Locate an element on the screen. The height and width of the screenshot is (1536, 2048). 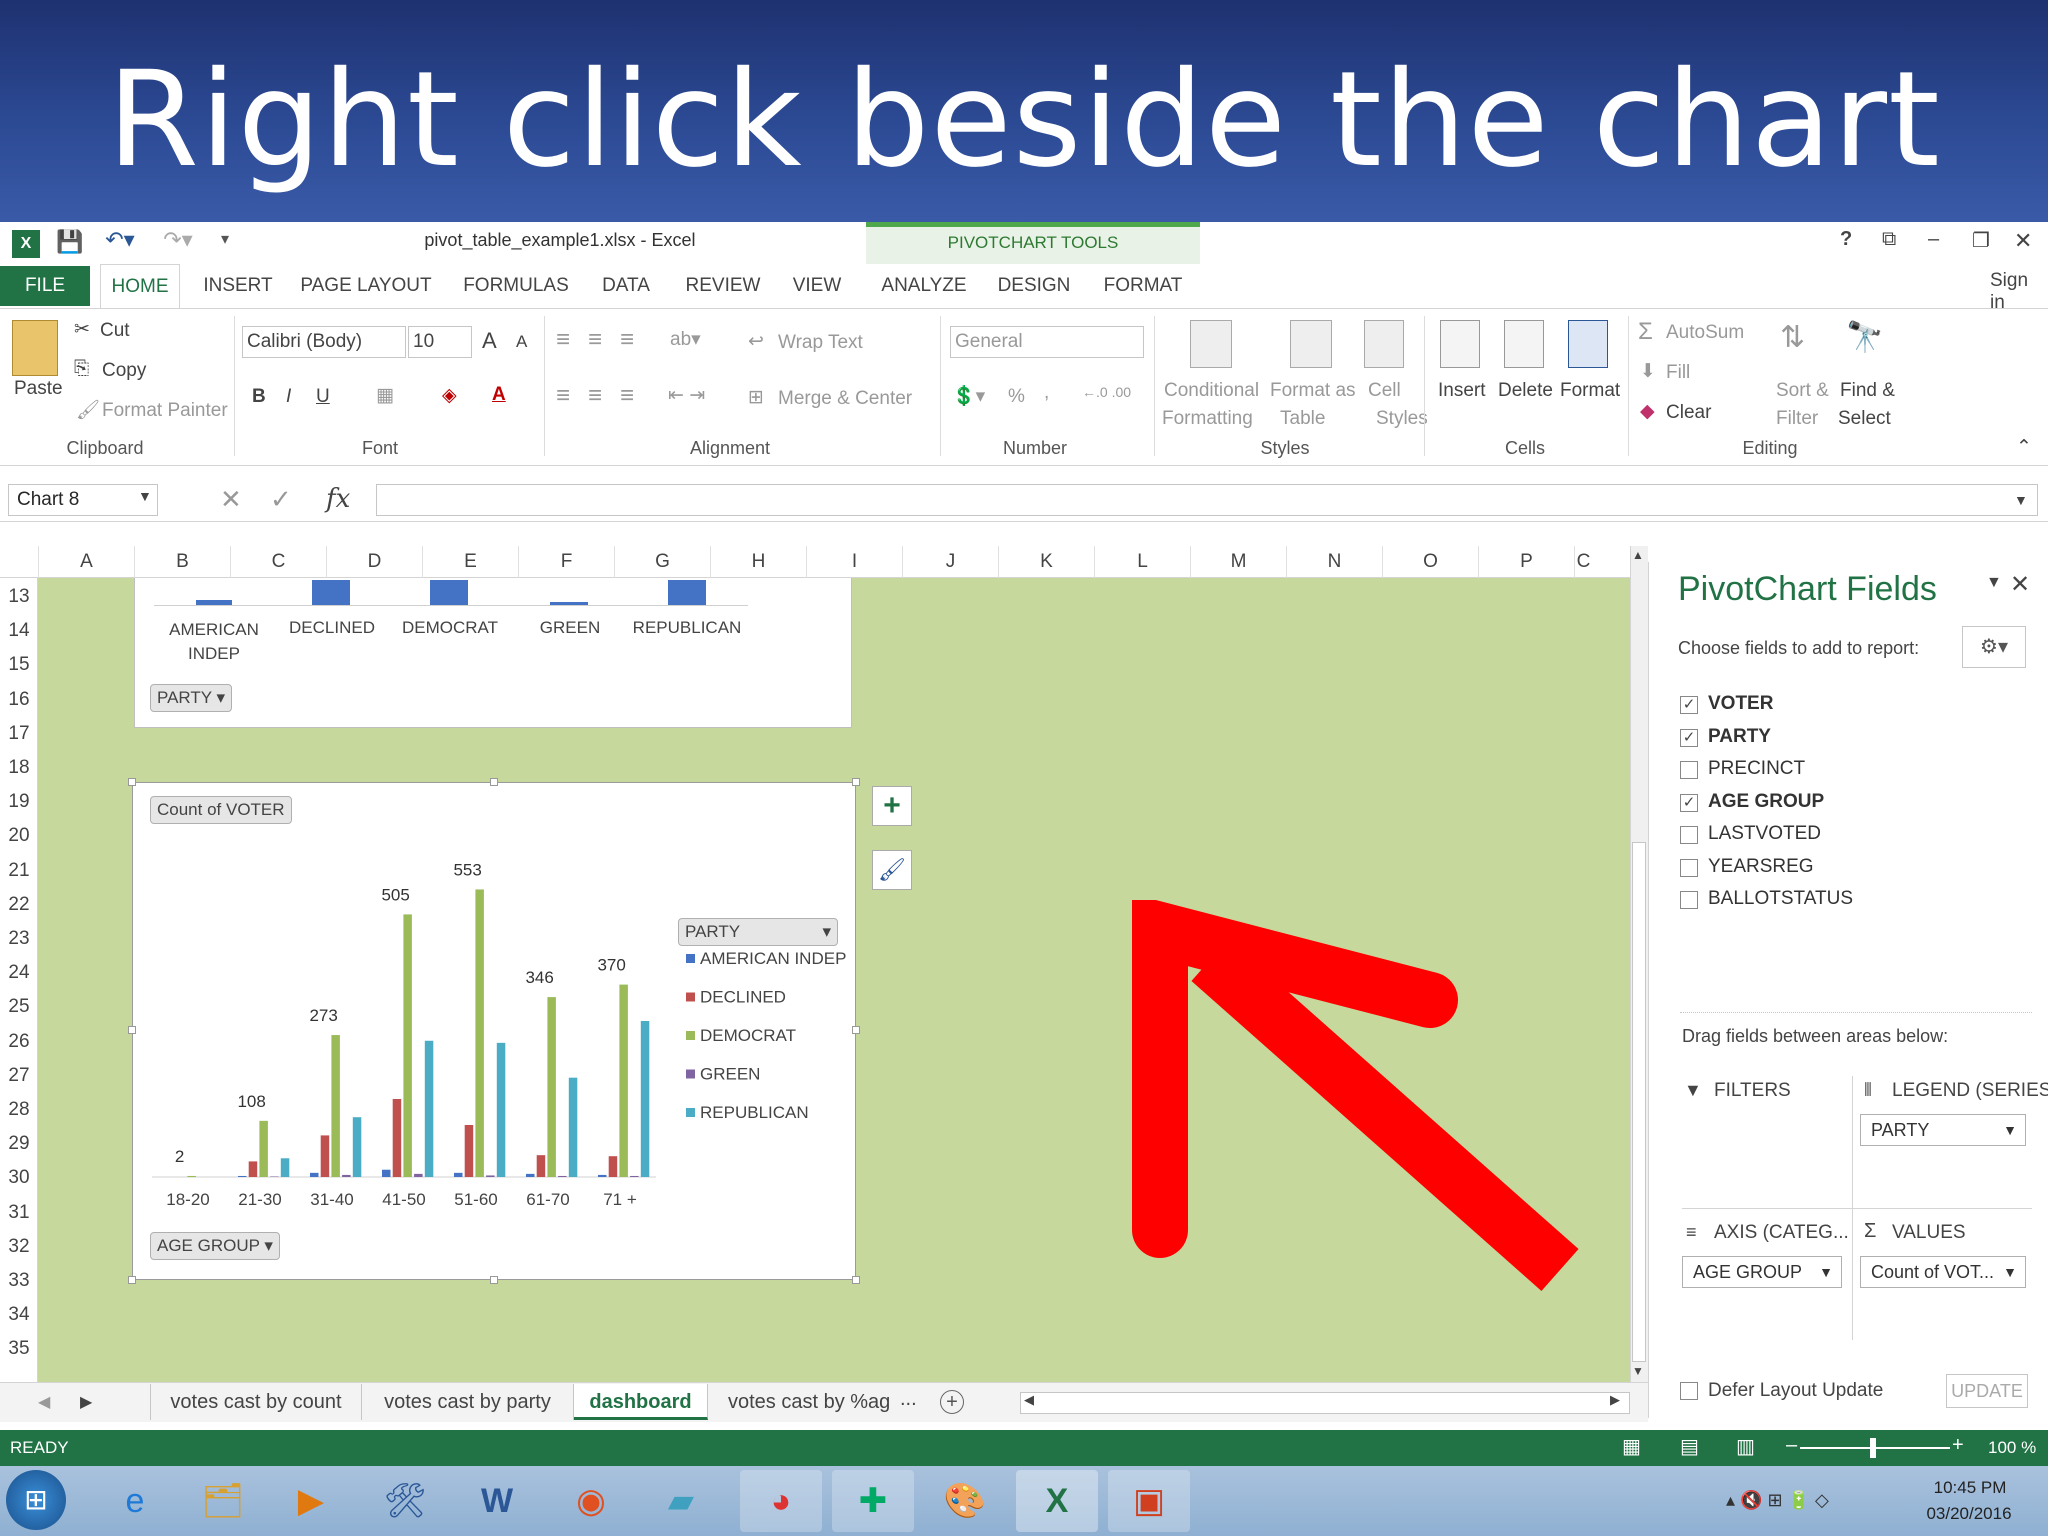
scroll-right-icon: ▶ is located at coordinates (1615, 1400).